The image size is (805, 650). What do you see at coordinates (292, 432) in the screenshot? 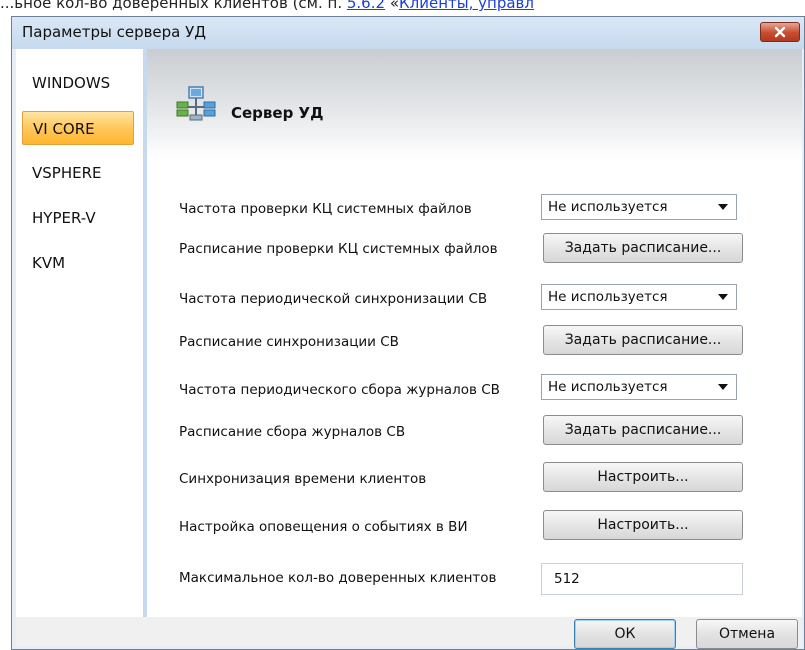
I see `log-schedule-label: Расписание сбора журналов СВ` at bounding box center [292, 432].